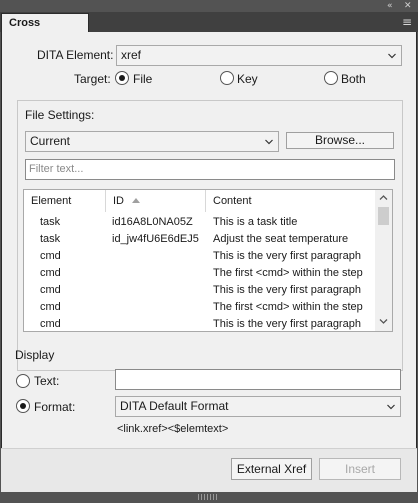 Image resolution: width=418 pixels, height=503 pixels. What do you see at coordinates (152, 222) in the screenshot?
I see `cell-id: id16A8L0NA05Z` at bounding box center [152, 222].